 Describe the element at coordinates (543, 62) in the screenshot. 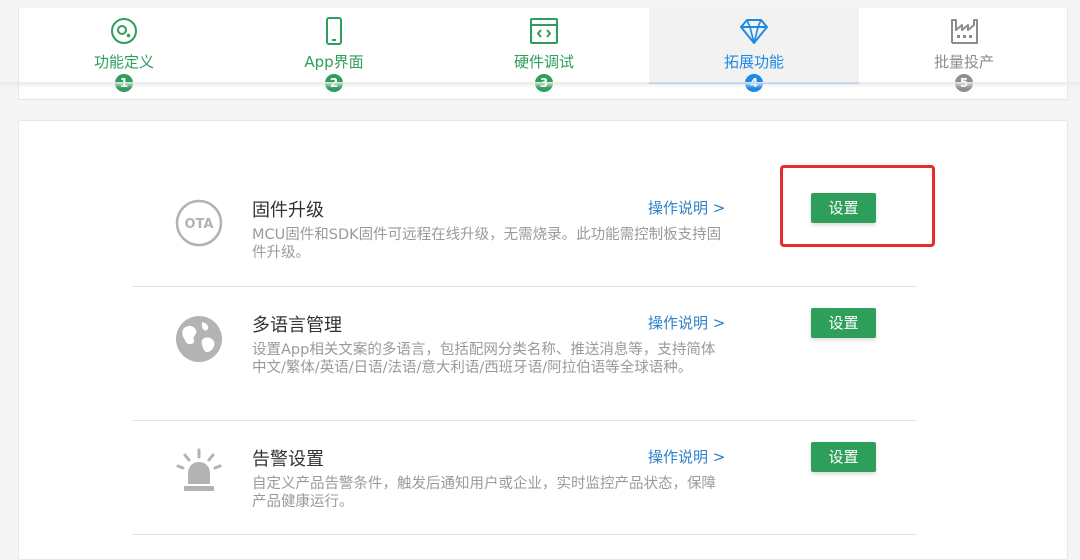

I see `step-label: 硬件调试` at that location.